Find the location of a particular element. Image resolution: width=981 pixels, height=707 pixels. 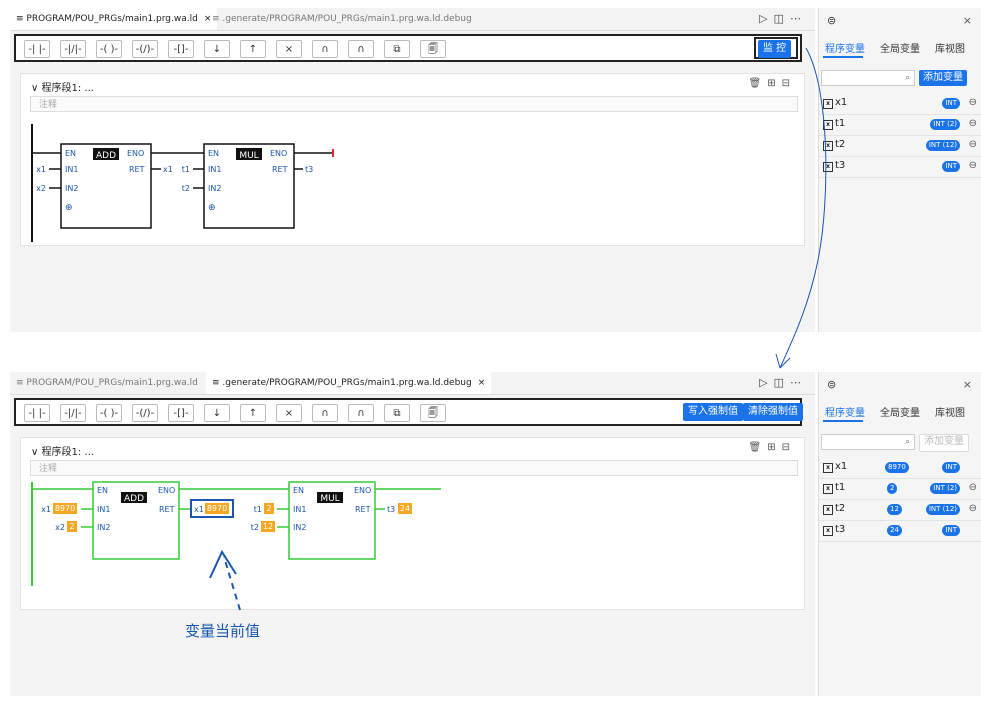

value-callout-arrow is located at coordinates (232, 583).